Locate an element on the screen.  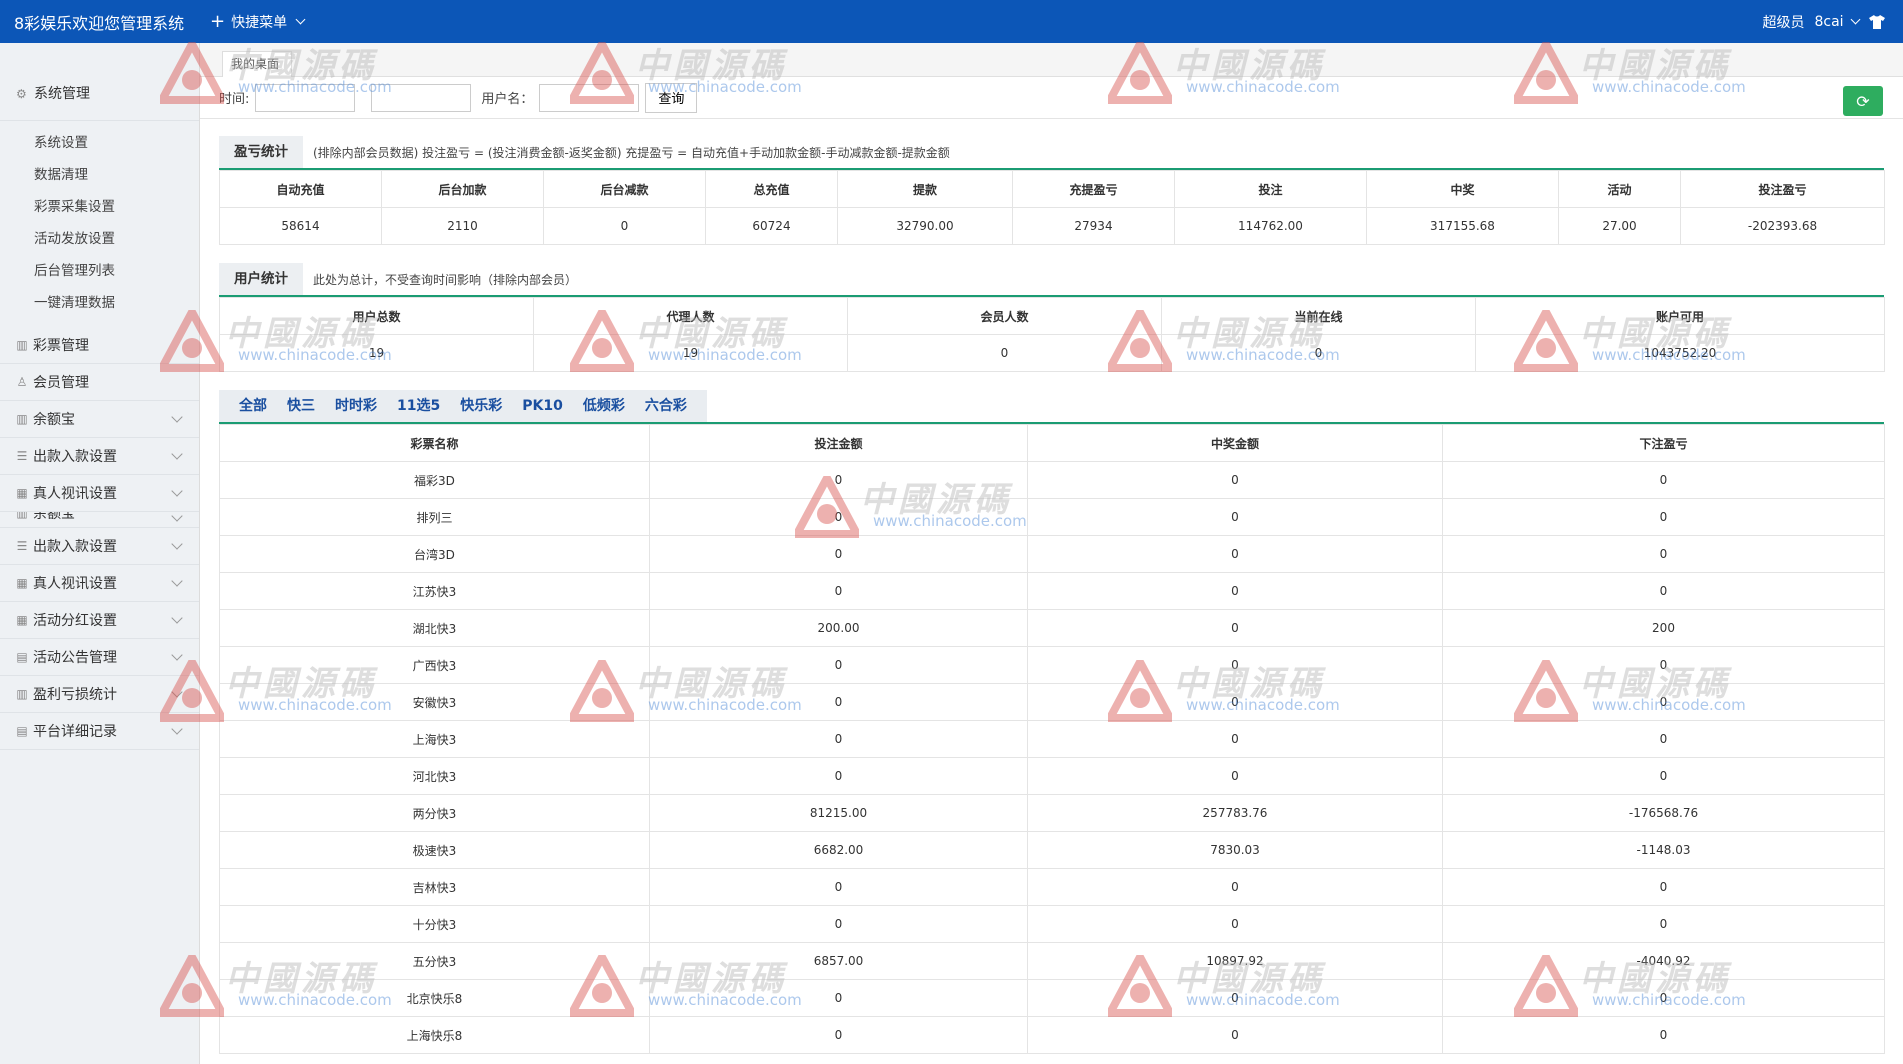
table-cell: 河北快3 is located at coordinates (434, 776).